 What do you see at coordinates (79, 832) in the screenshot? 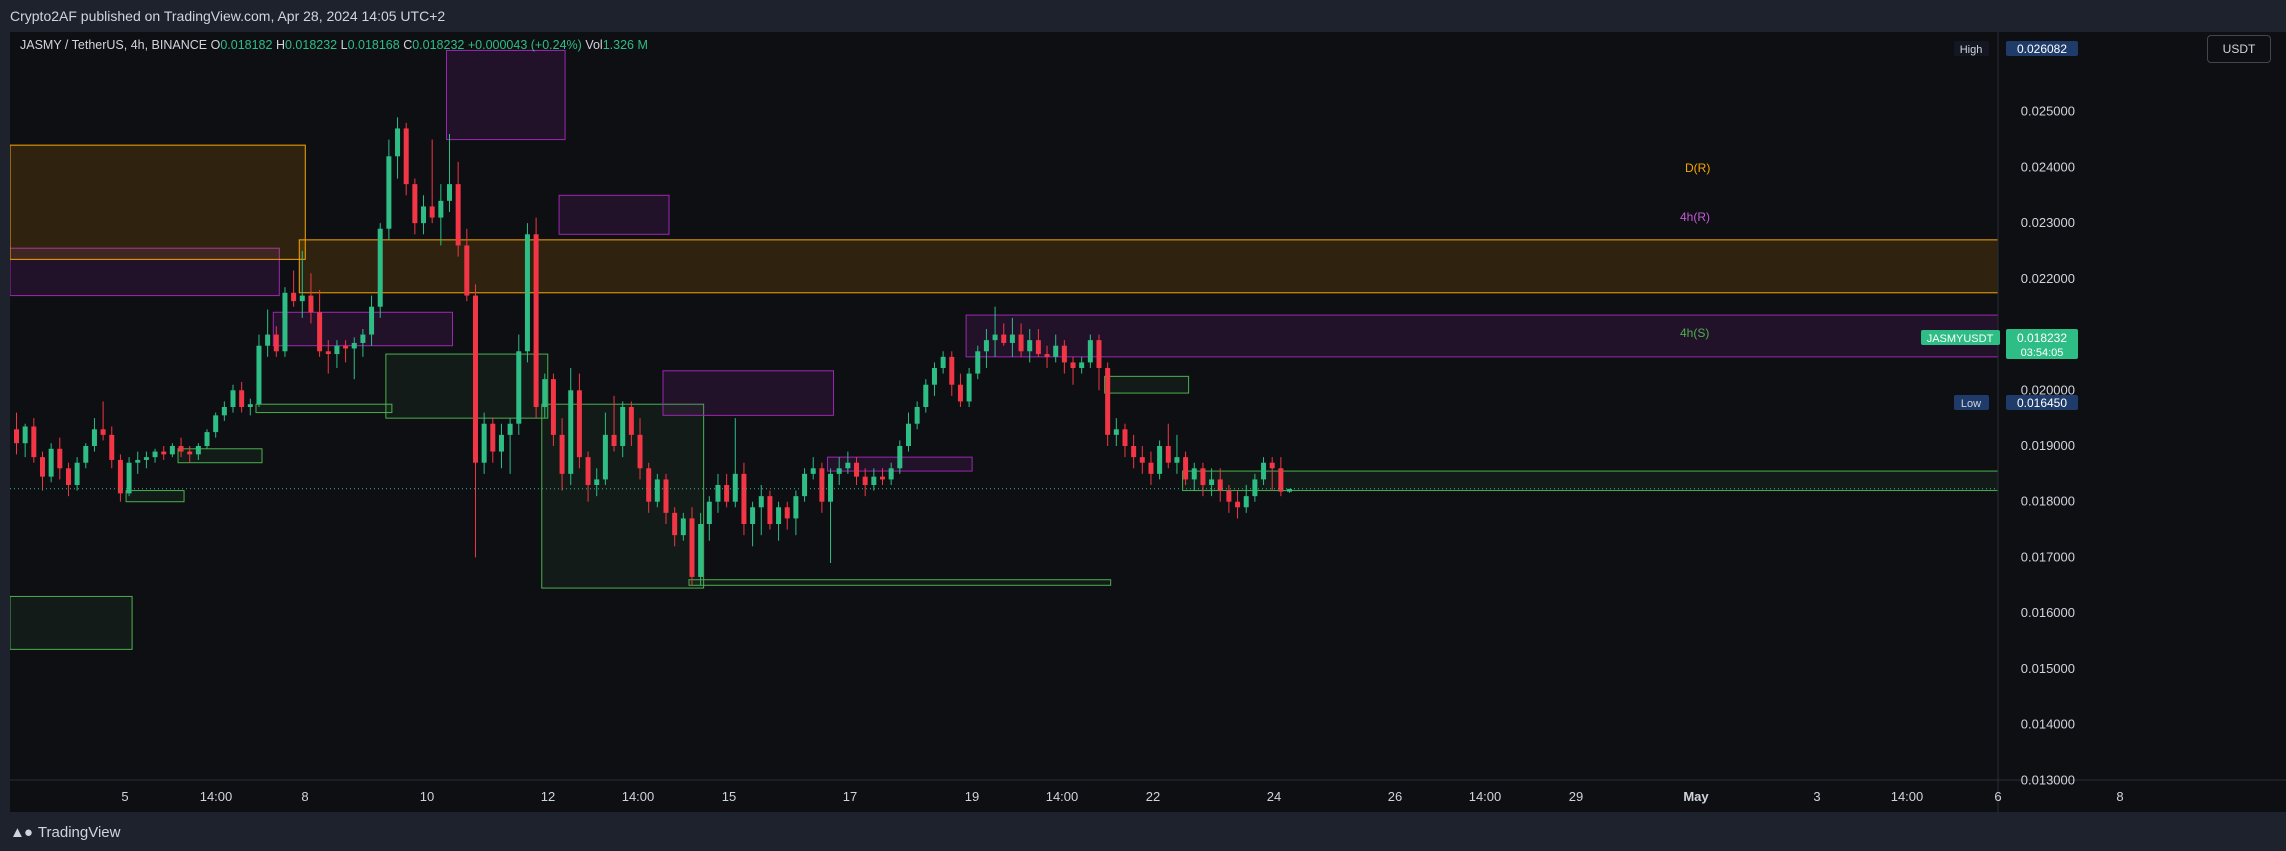
I see `brand-name: TradingView` at bounding box center [79, 832].